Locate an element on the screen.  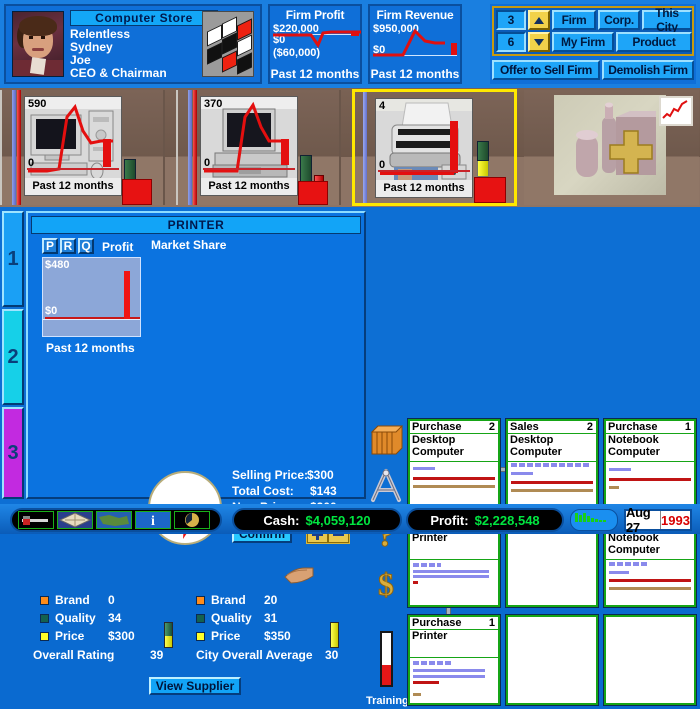
hammer-tool-icon is located at coordinates (36, 520).